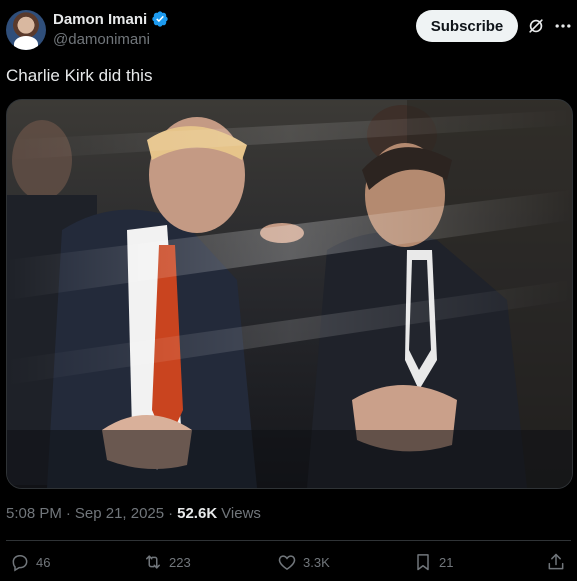  I want to click on post-meta: 5:08 PM · Sep 21, 2025 · 52.6K Views, so click(133, 513).